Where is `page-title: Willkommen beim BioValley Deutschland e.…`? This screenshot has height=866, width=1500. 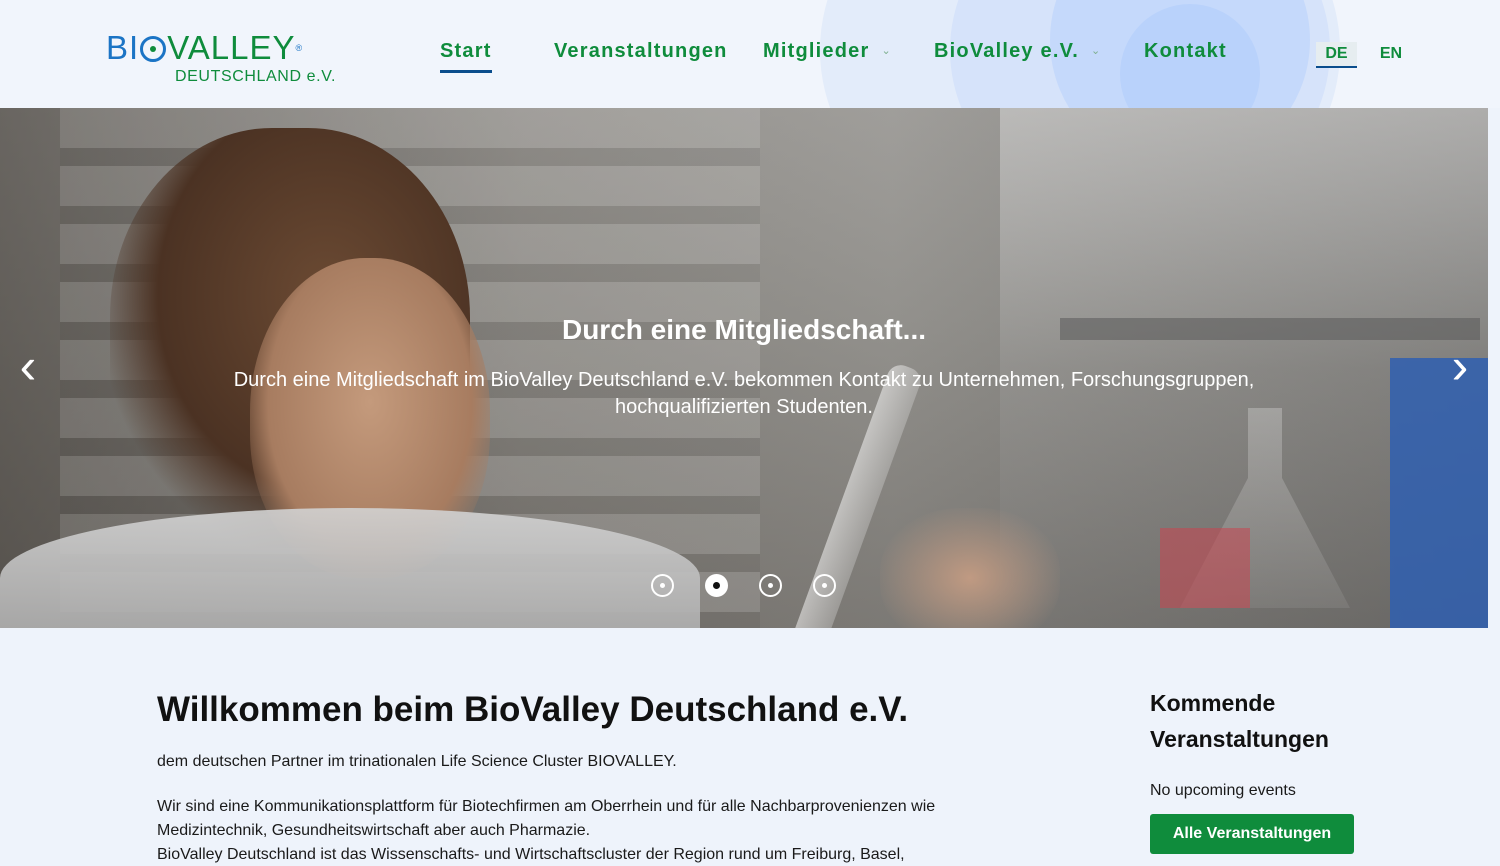 page-title: Willkommen beim BioValley Deutschland e.… is located at coordinates (533, 709).